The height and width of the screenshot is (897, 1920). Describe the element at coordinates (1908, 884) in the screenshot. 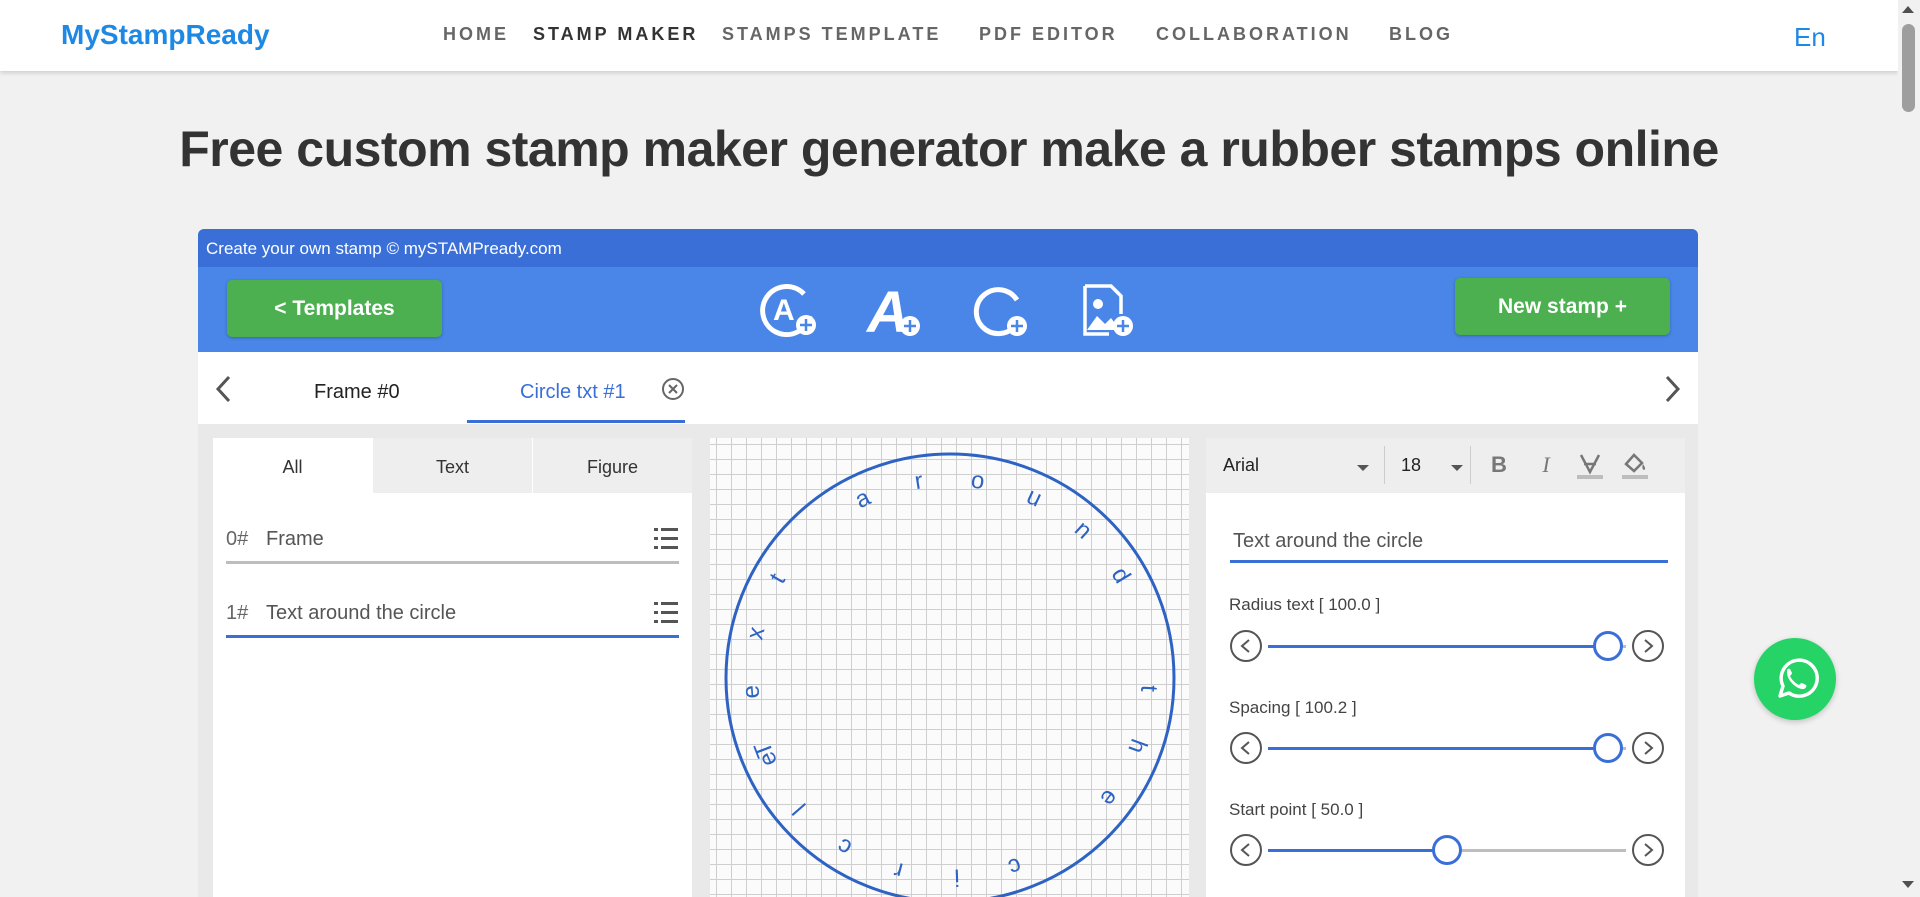

I see `scroll-down-icon` at that location.